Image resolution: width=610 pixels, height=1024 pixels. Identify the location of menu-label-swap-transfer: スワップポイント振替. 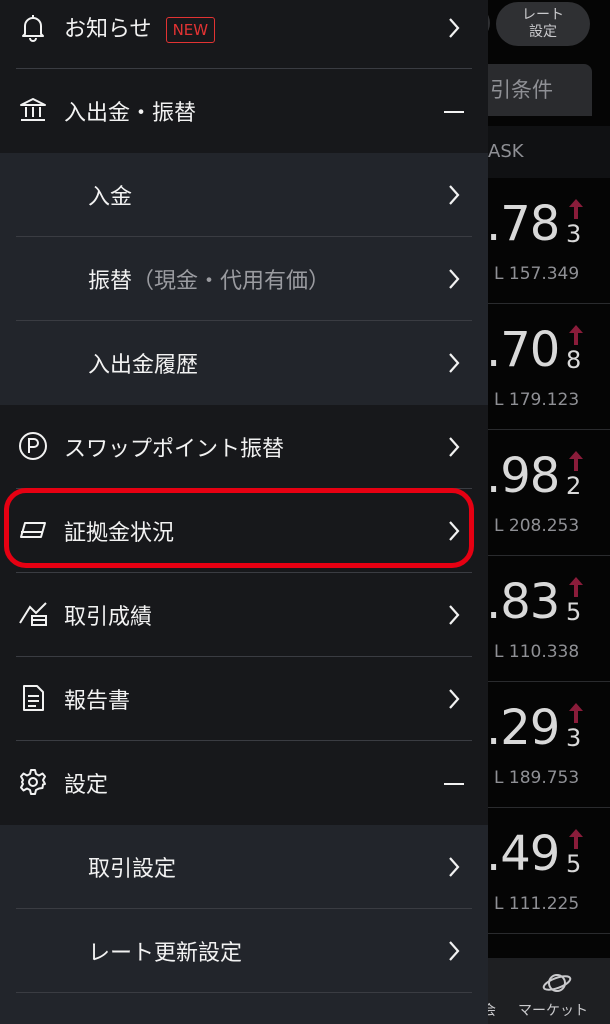
(174, 449).